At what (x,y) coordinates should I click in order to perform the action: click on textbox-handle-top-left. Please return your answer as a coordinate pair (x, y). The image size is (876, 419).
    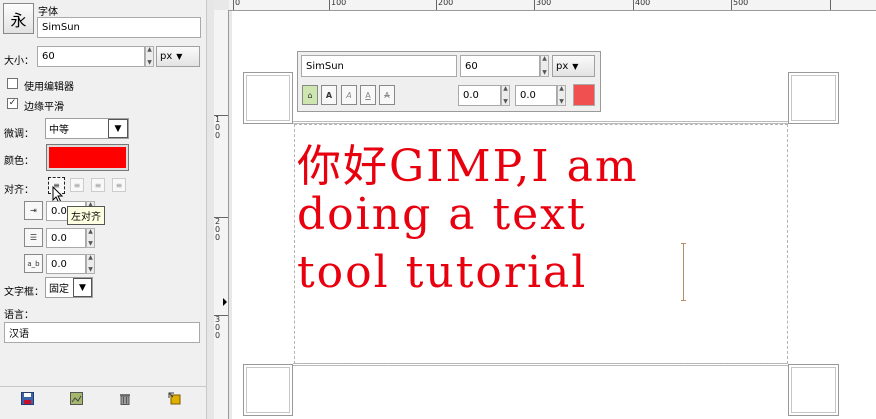
    Looking at the image, I should click on (268, 98).